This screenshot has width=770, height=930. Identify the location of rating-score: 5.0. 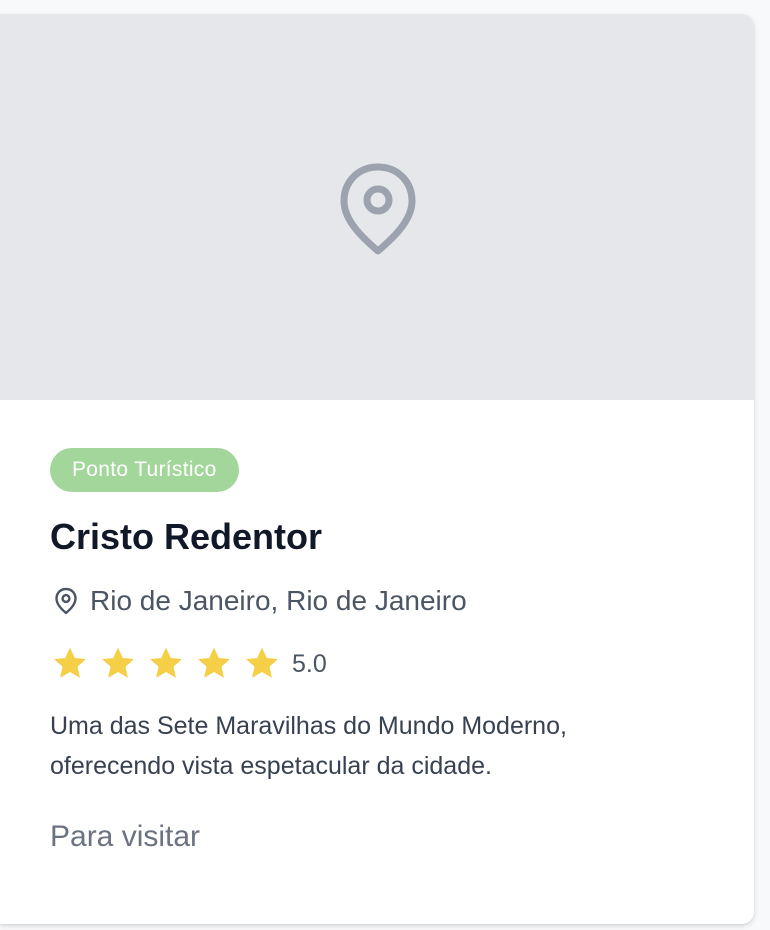
(309, 663).